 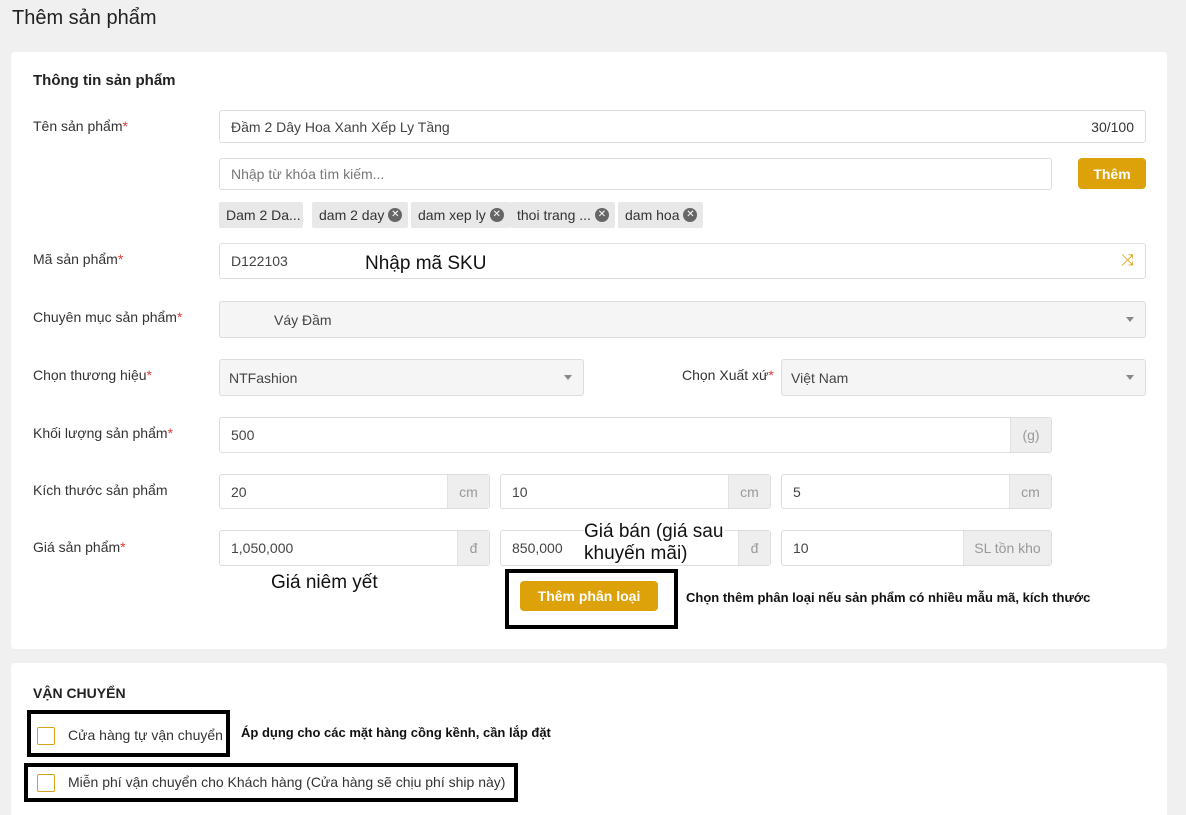 What do you see at coordinates (728, 375) in the screenshot?
I see `origin-label: Chọn Xuất xứ*` at bounding box center [728, 375].